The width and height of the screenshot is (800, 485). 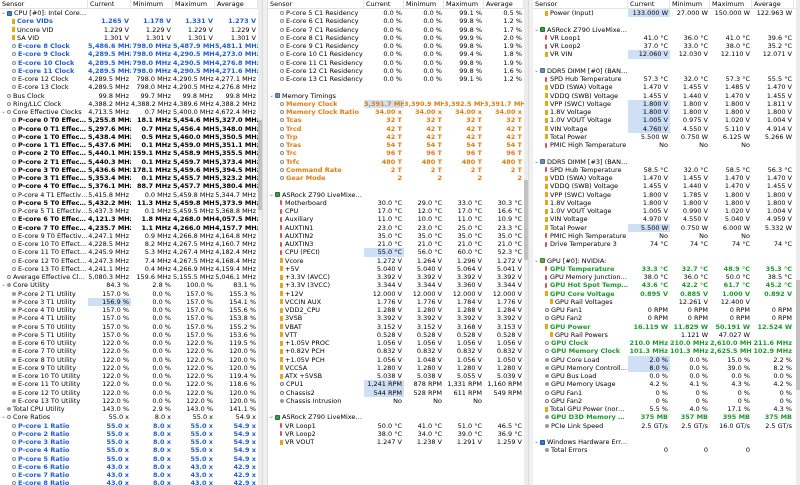 What do you see at coordinates (666, 310) in the screenshot?
I see `sensor-row: GPU Fan1 0 RPM 0 RPM 0 RPM 0 RPM` at bounding box center [666, 310].